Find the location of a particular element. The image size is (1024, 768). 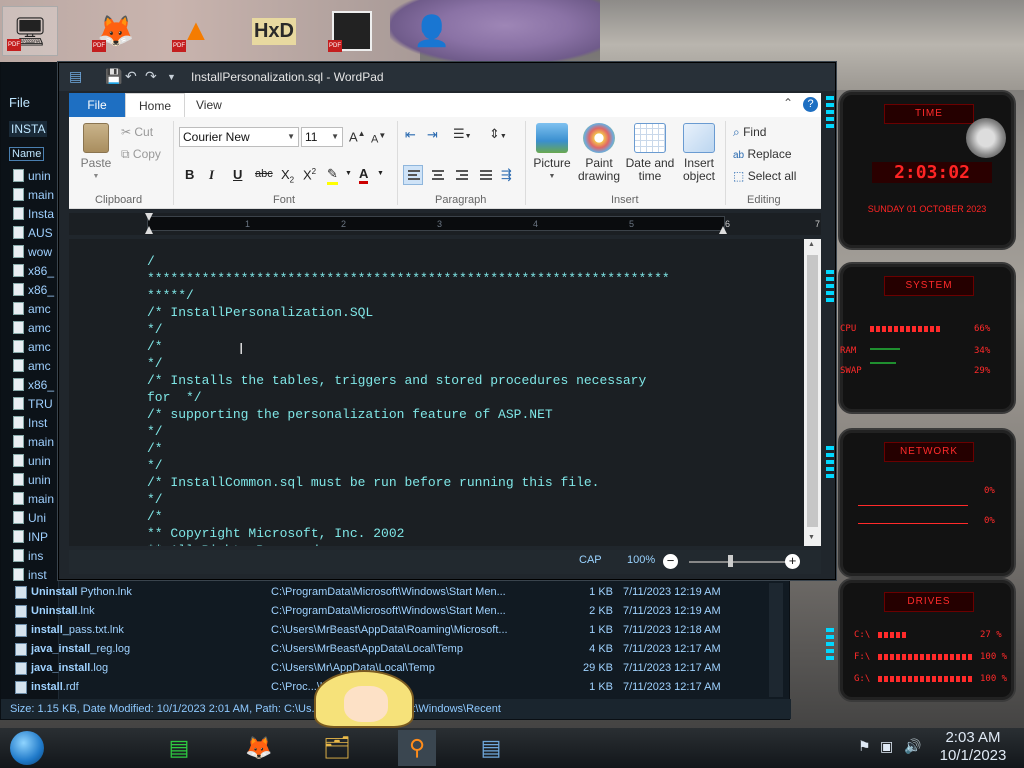

network-gadget: NETWORK 0% 0% is located at coordinates (927, 503).